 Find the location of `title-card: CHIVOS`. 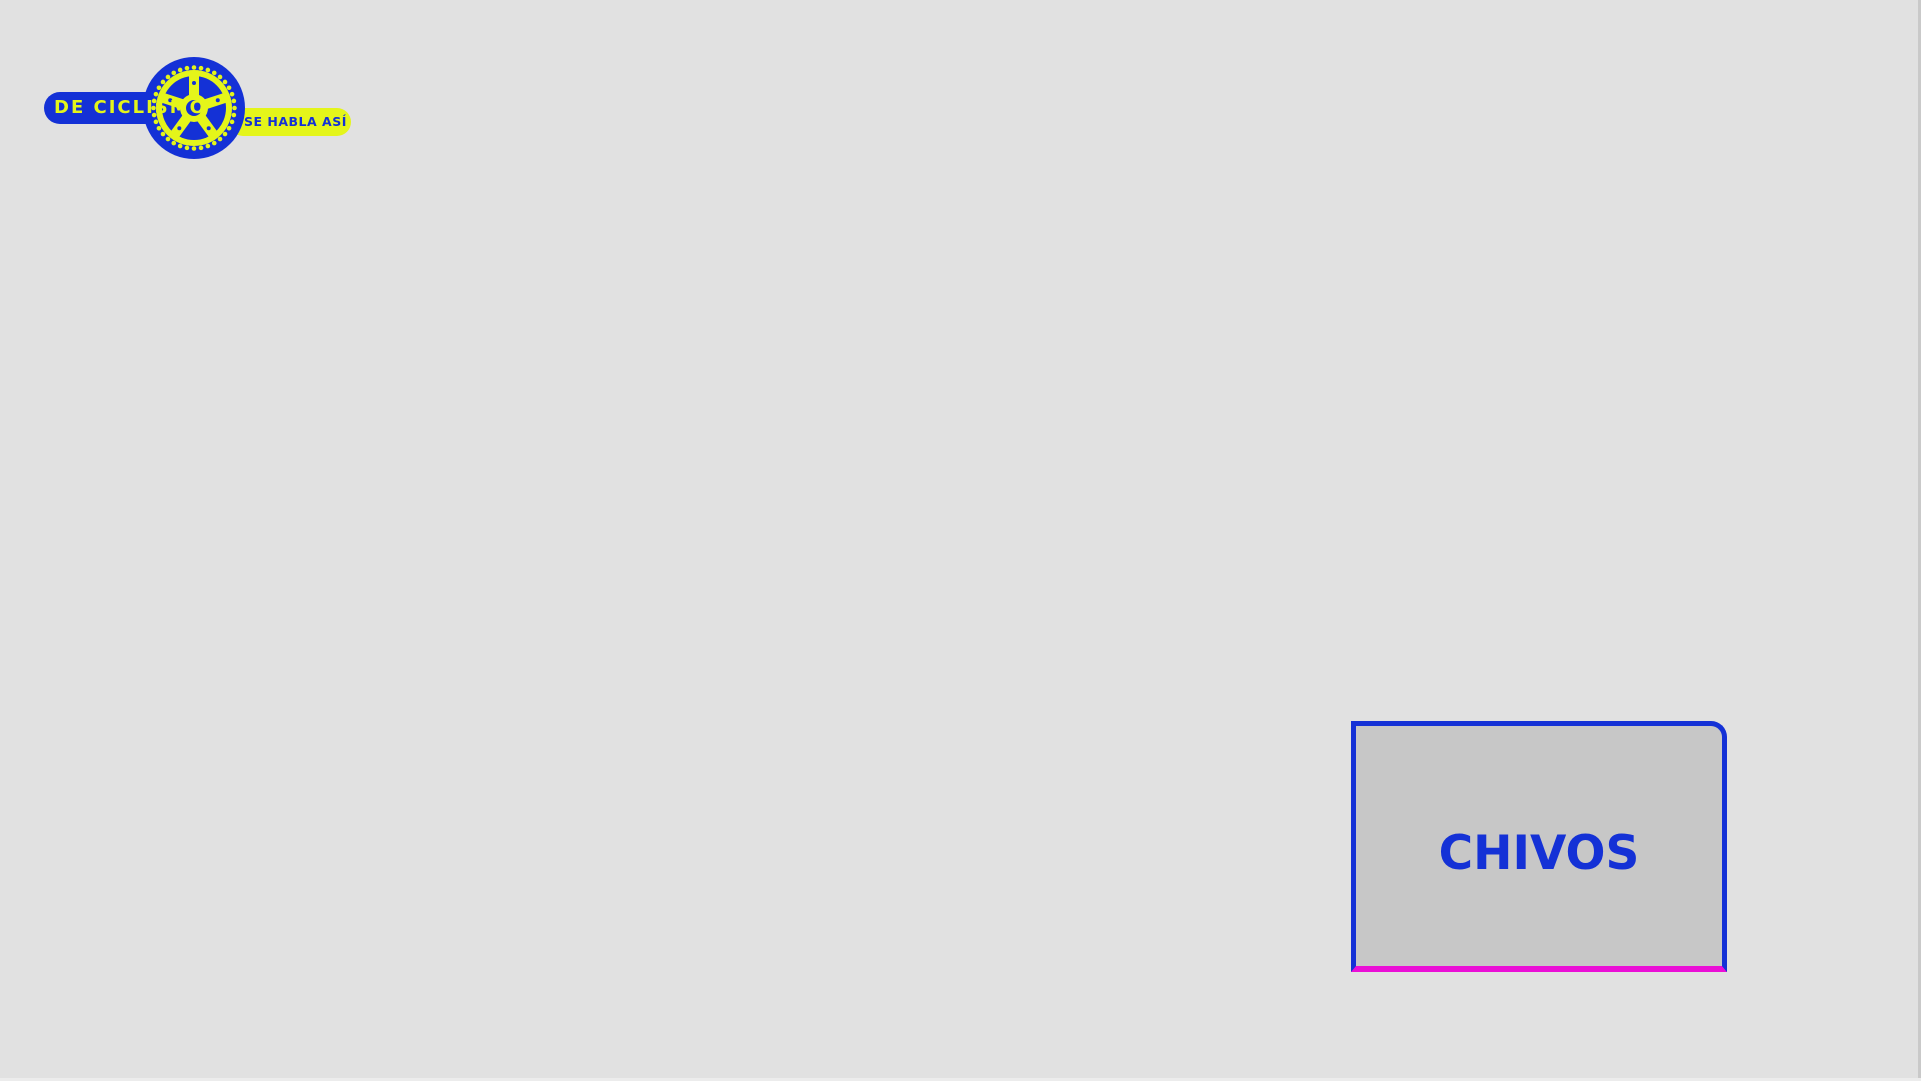

title-card: CHIVOS is located at coordinates (1539, 846).